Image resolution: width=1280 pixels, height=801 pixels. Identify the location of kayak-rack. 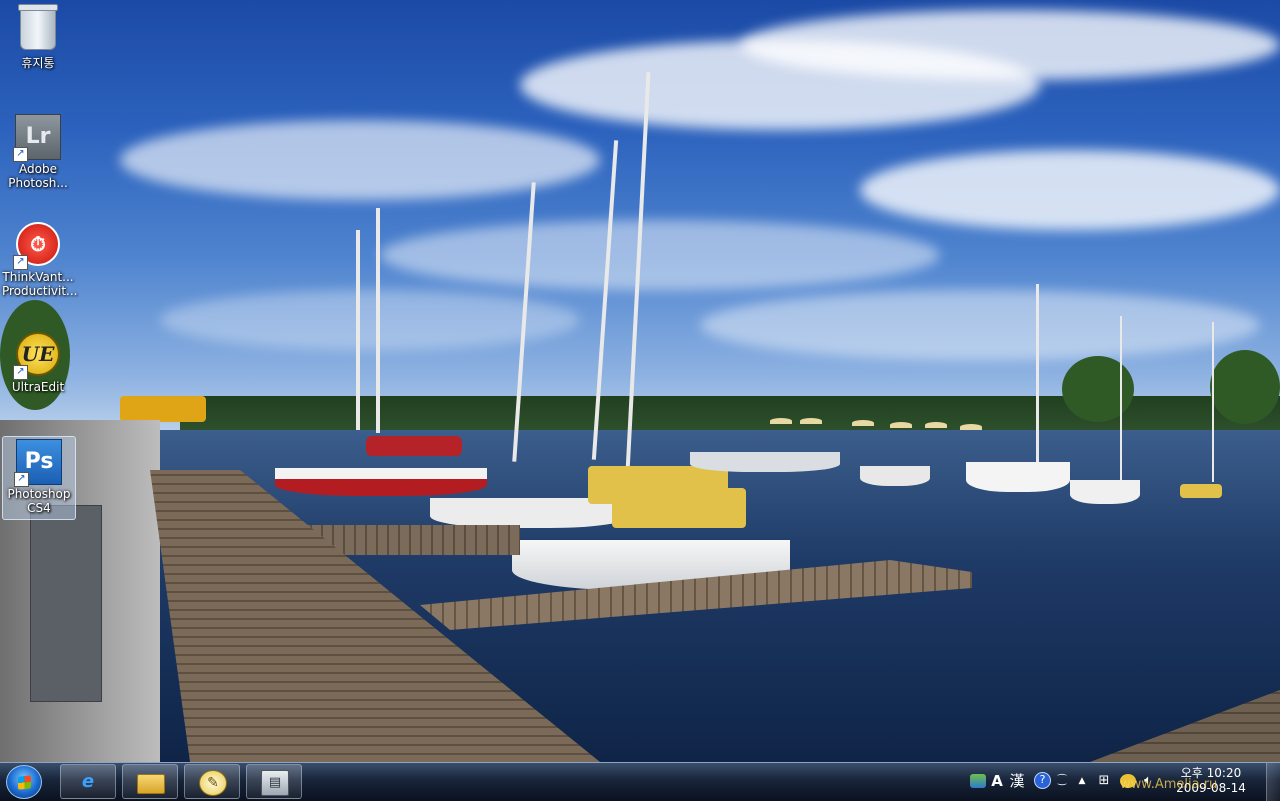
(163, 409).